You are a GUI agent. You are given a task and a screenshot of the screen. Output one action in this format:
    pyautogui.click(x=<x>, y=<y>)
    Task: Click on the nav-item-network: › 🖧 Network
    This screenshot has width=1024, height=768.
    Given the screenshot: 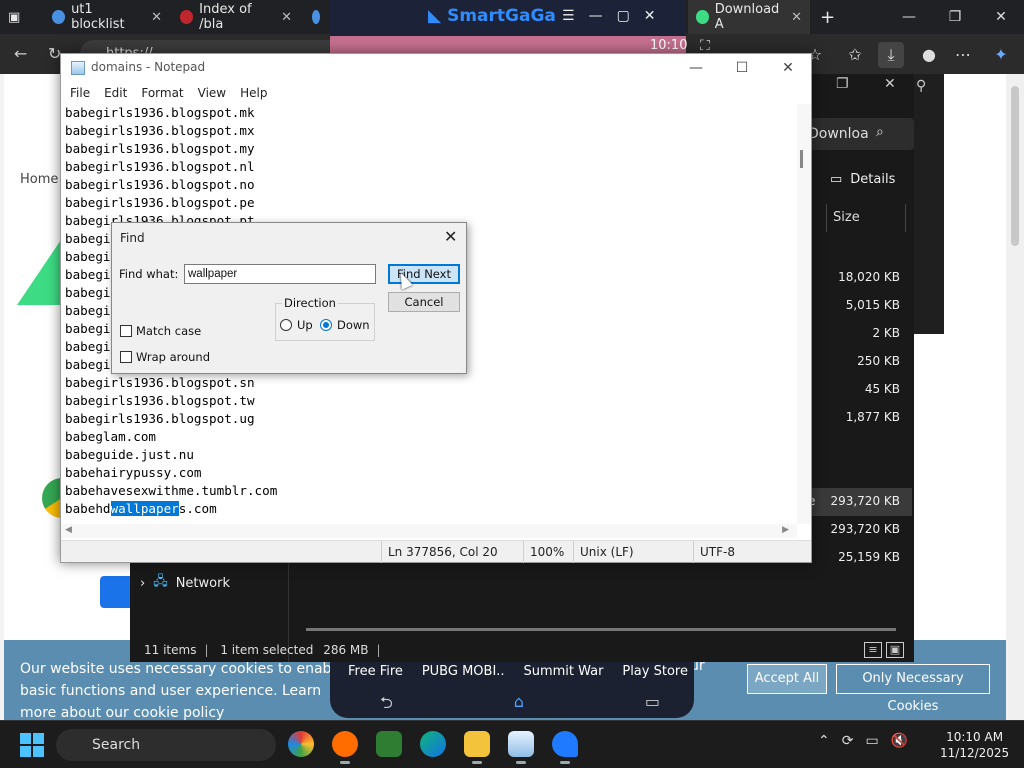 What is the action you would take?
    pyautogui.click(x=185, y=583)
    